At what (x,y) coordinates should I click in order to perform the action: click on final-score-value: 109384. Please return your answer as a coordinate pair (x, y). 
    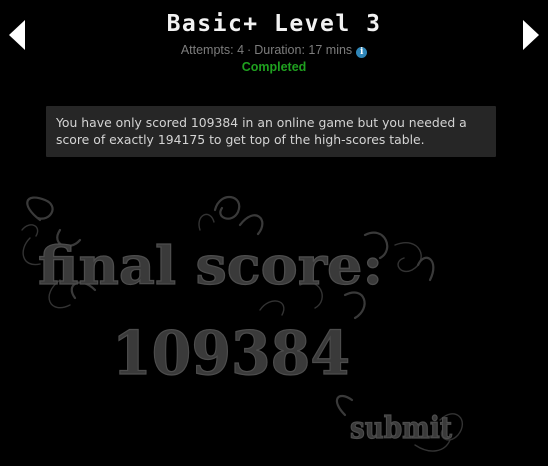
    Looking at the image, I should click on (231, 354).